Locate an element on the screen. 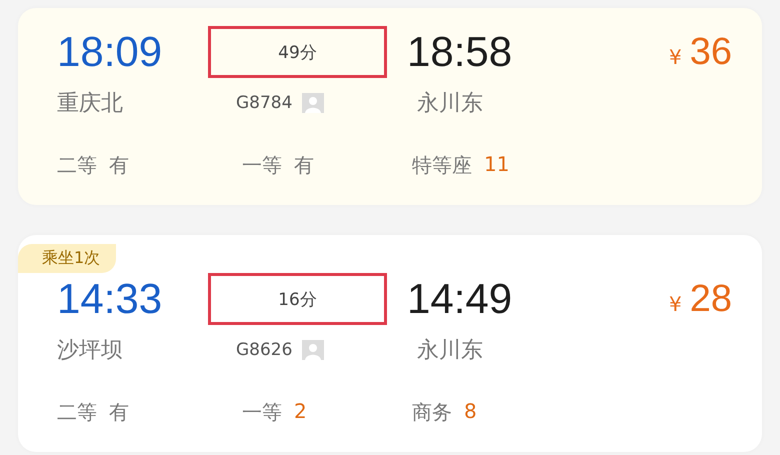  seat-availability: 11 is located at coordinates (497, 165).